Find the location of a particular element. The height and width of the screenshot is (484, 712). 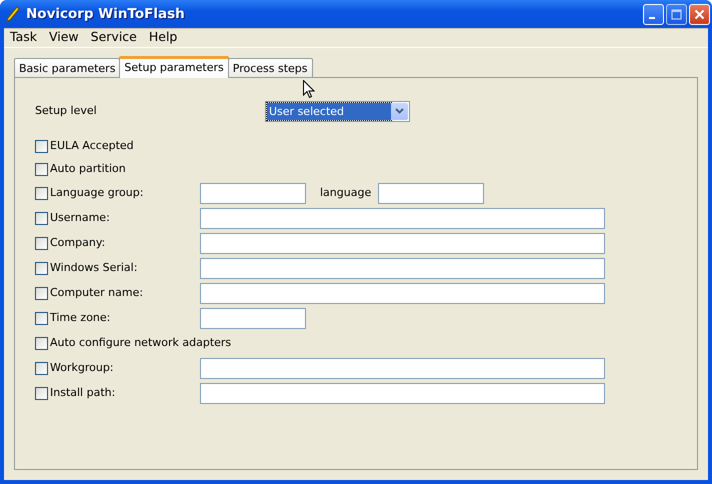

checkbox-label: Windows Serial: is located at coordinates (94, 268).